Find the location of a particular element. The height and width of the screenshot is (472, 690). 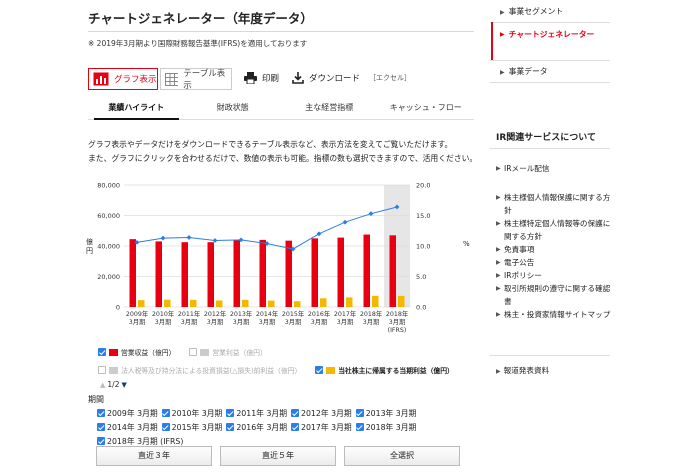

period-checkbox-item: 2011年 3月期 is located at coordinates (256, 413).